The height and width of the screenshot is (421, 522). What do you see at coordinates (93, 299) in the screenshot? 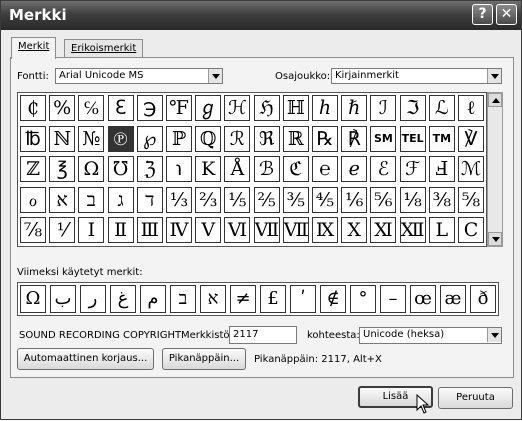
I see `recent-symbol-cell: ر` at bounding box center [93, 299].